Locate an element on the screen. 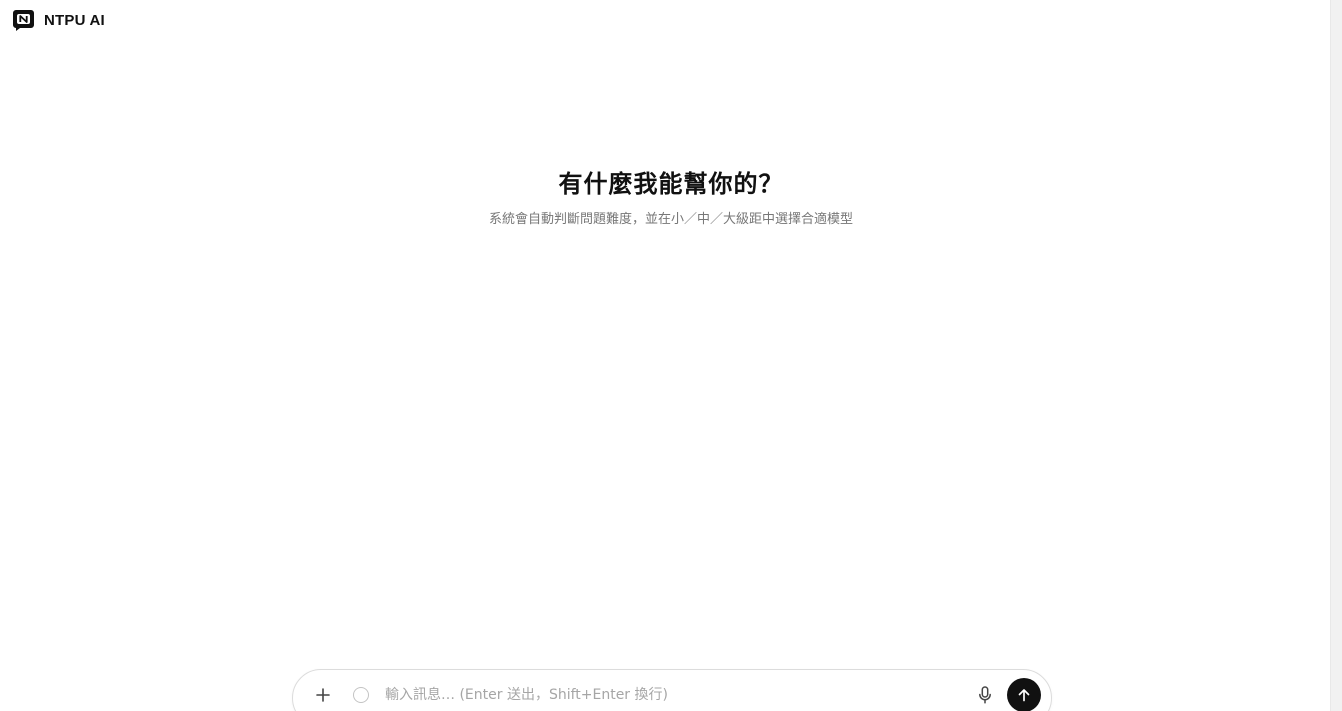 The height and width of the screenshot is (711, 1342). header: NTPU AI is located at coordinates (58, 20).